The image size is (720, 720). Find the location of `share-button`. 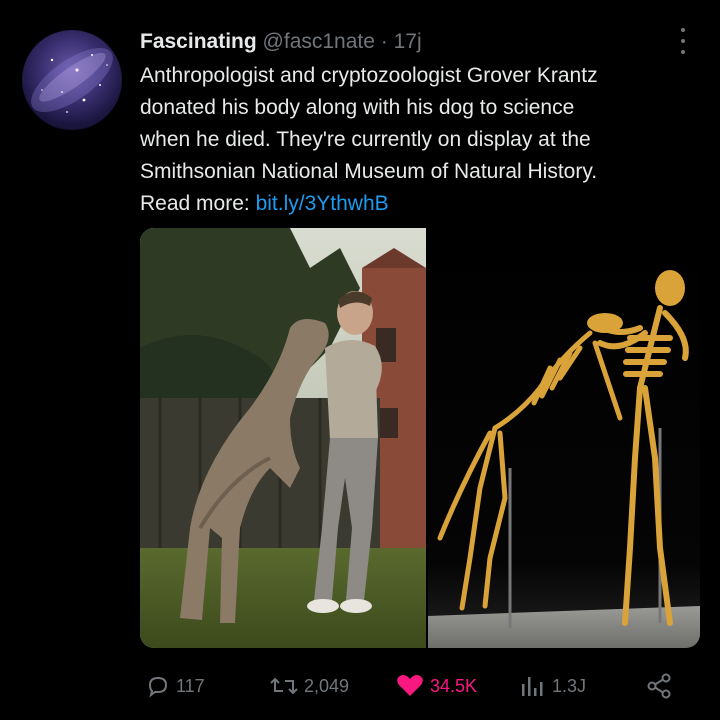

share-button is located at coordinates (662, 686).